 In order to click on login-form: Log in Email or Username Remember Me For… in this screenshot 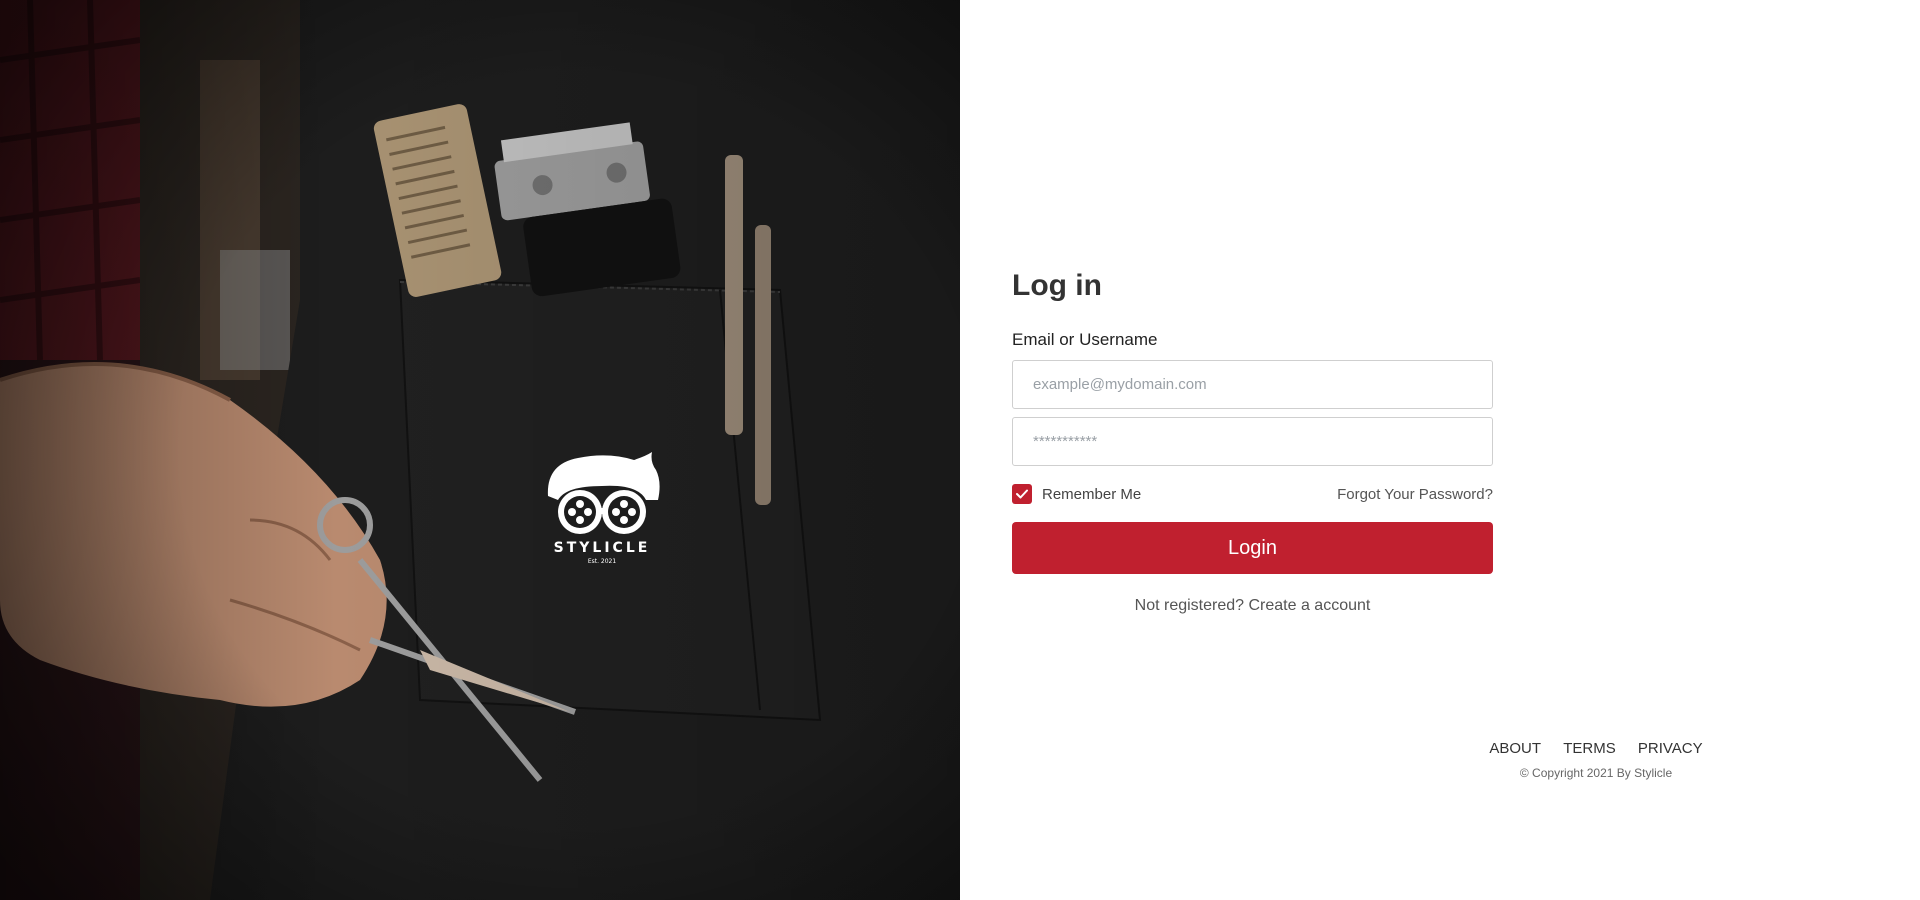, I will do `click(1252, 438)`.